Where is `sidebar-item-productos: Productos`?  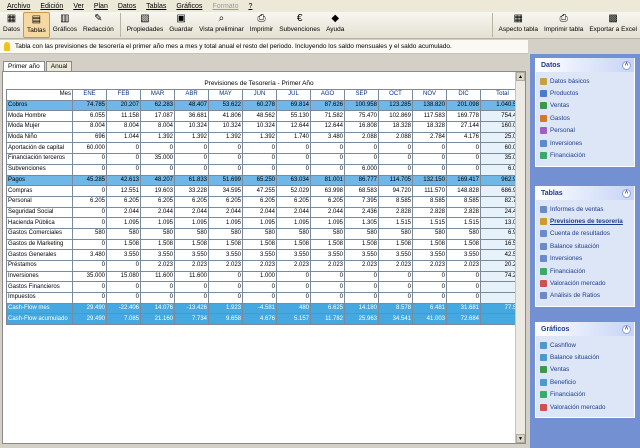
sidebar-item-productos: Productos is located at coordinates (585, 93).